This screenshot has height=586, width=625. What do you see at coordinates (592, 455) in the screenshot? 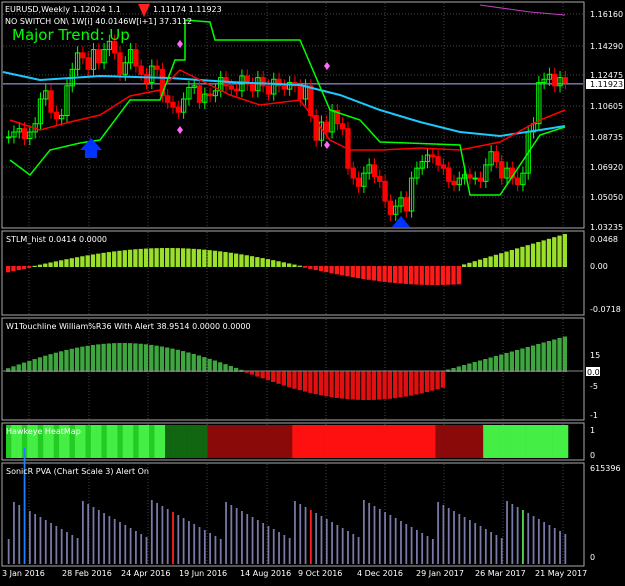
I see `hawkeye-tick: 0` at bounding box center [592, 455].